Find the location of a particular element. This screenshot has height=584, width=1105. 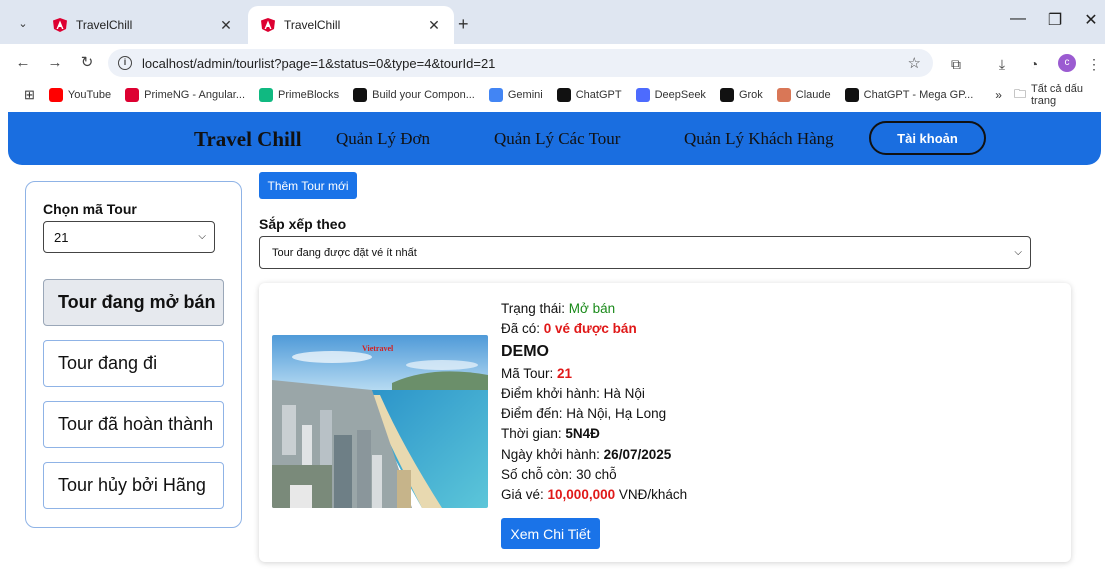

new-tab-plus-icon: + is located at coordinates (463, 24).